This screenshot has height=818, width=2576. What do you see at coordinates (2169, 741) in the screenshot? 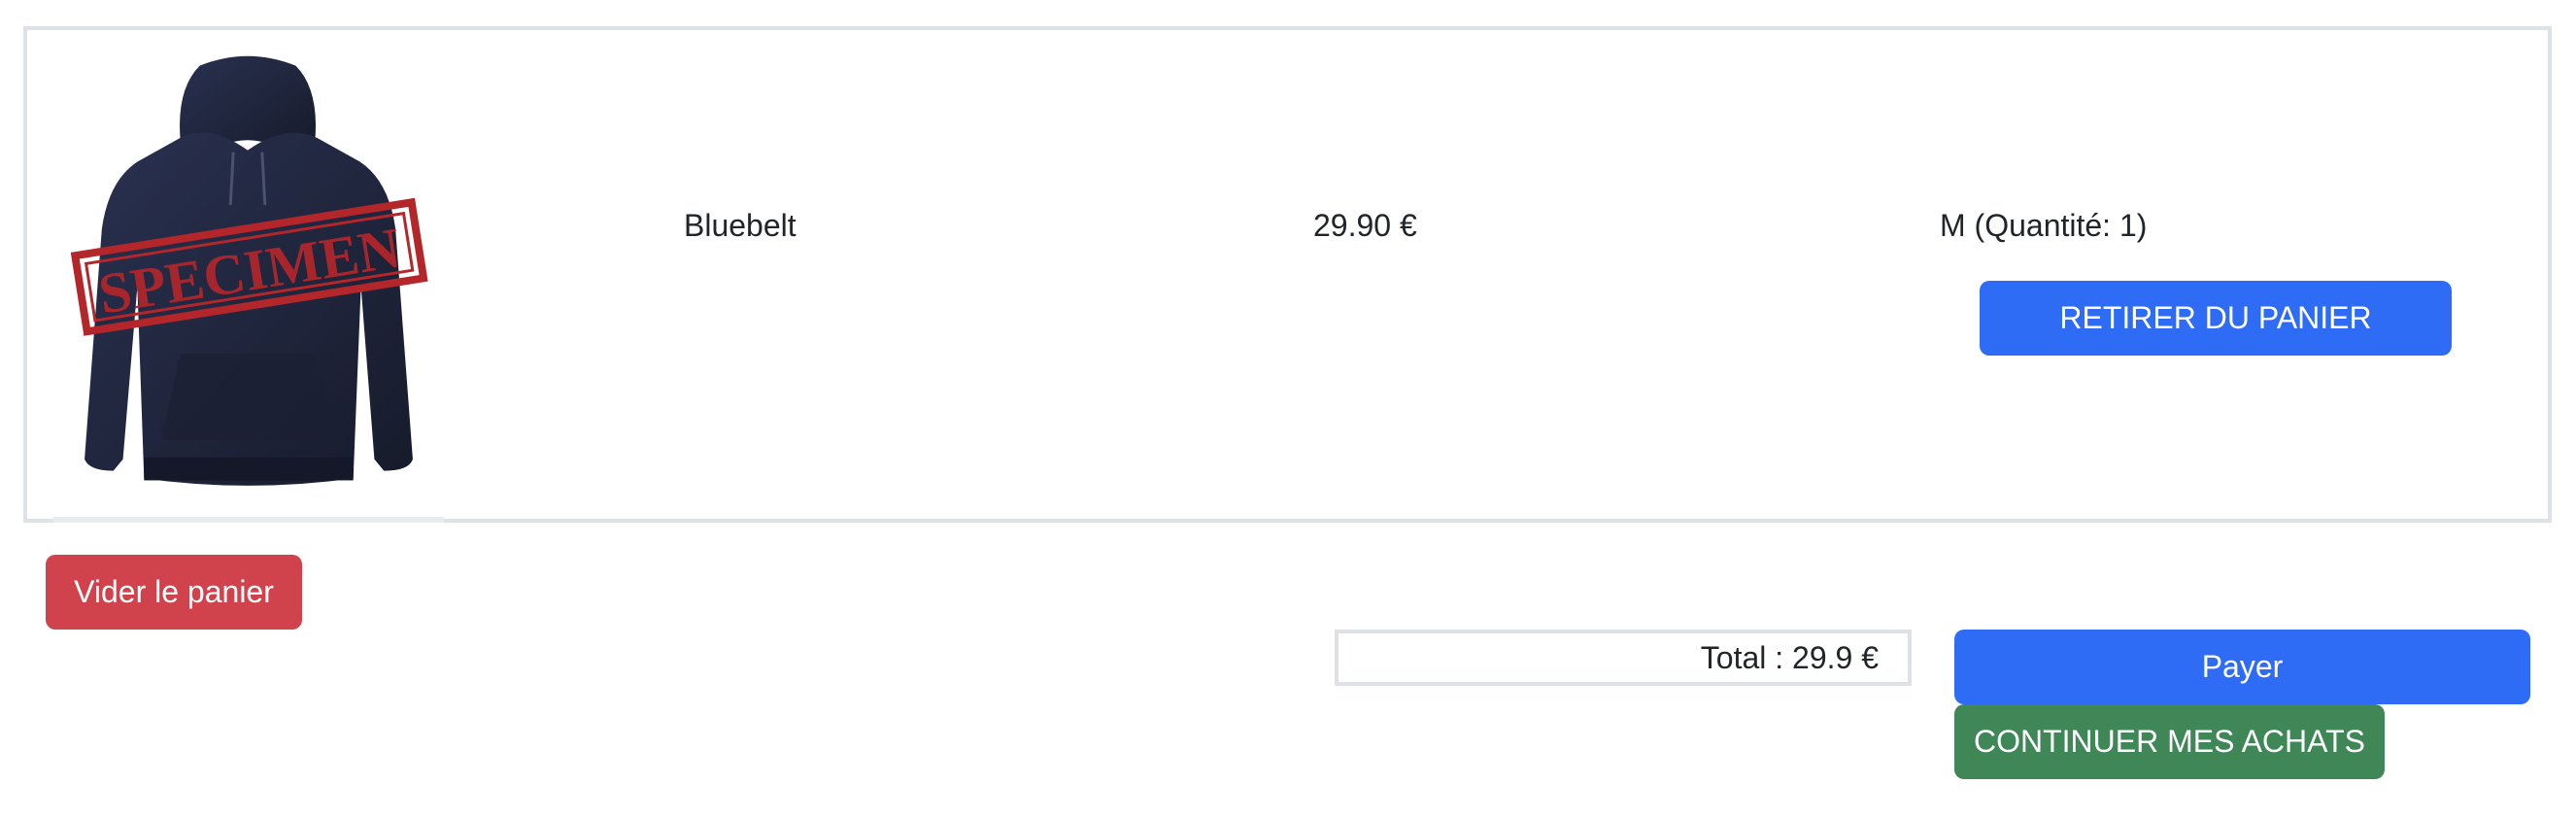
I see `continue-shopping-button: CONTINUER MES ACHATS` at bounding box center [2169, 741].